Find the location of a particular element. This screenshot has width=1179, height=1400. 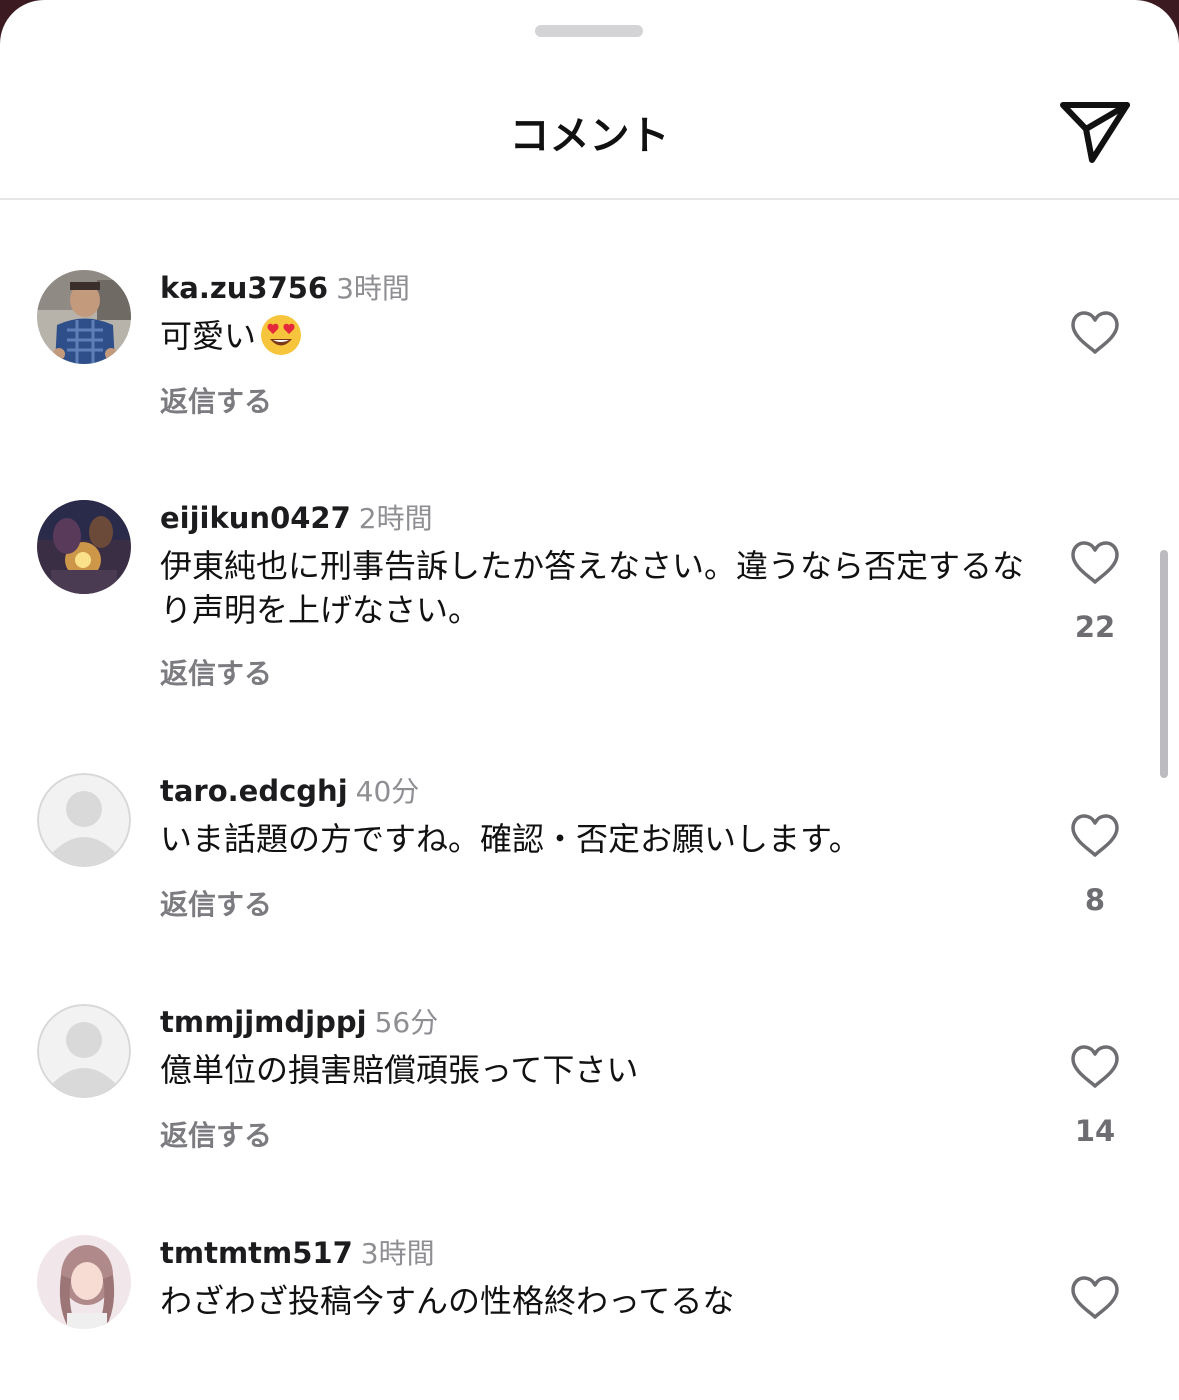

comment-text: 伊東純也に刑事告訴したか答えなさい。違うなら否定するなり声明を上げなさい。 is located at coordinates (592, 588).